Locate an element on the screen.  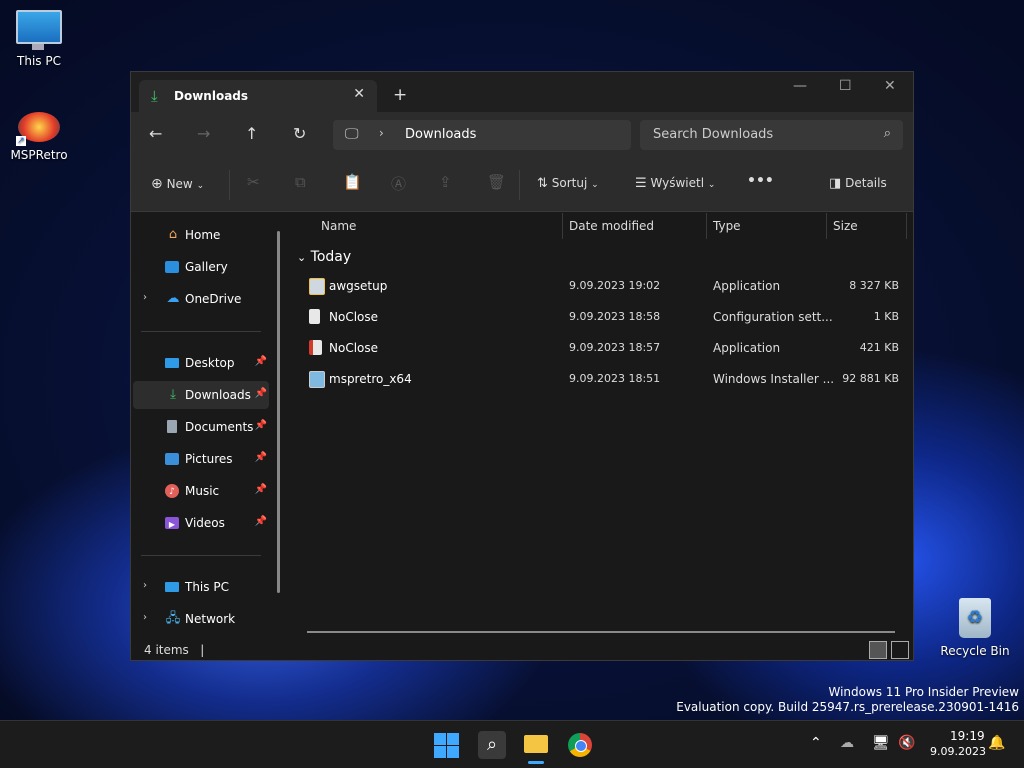
cut-icon: ✂ is located at coordinates (253, 182).